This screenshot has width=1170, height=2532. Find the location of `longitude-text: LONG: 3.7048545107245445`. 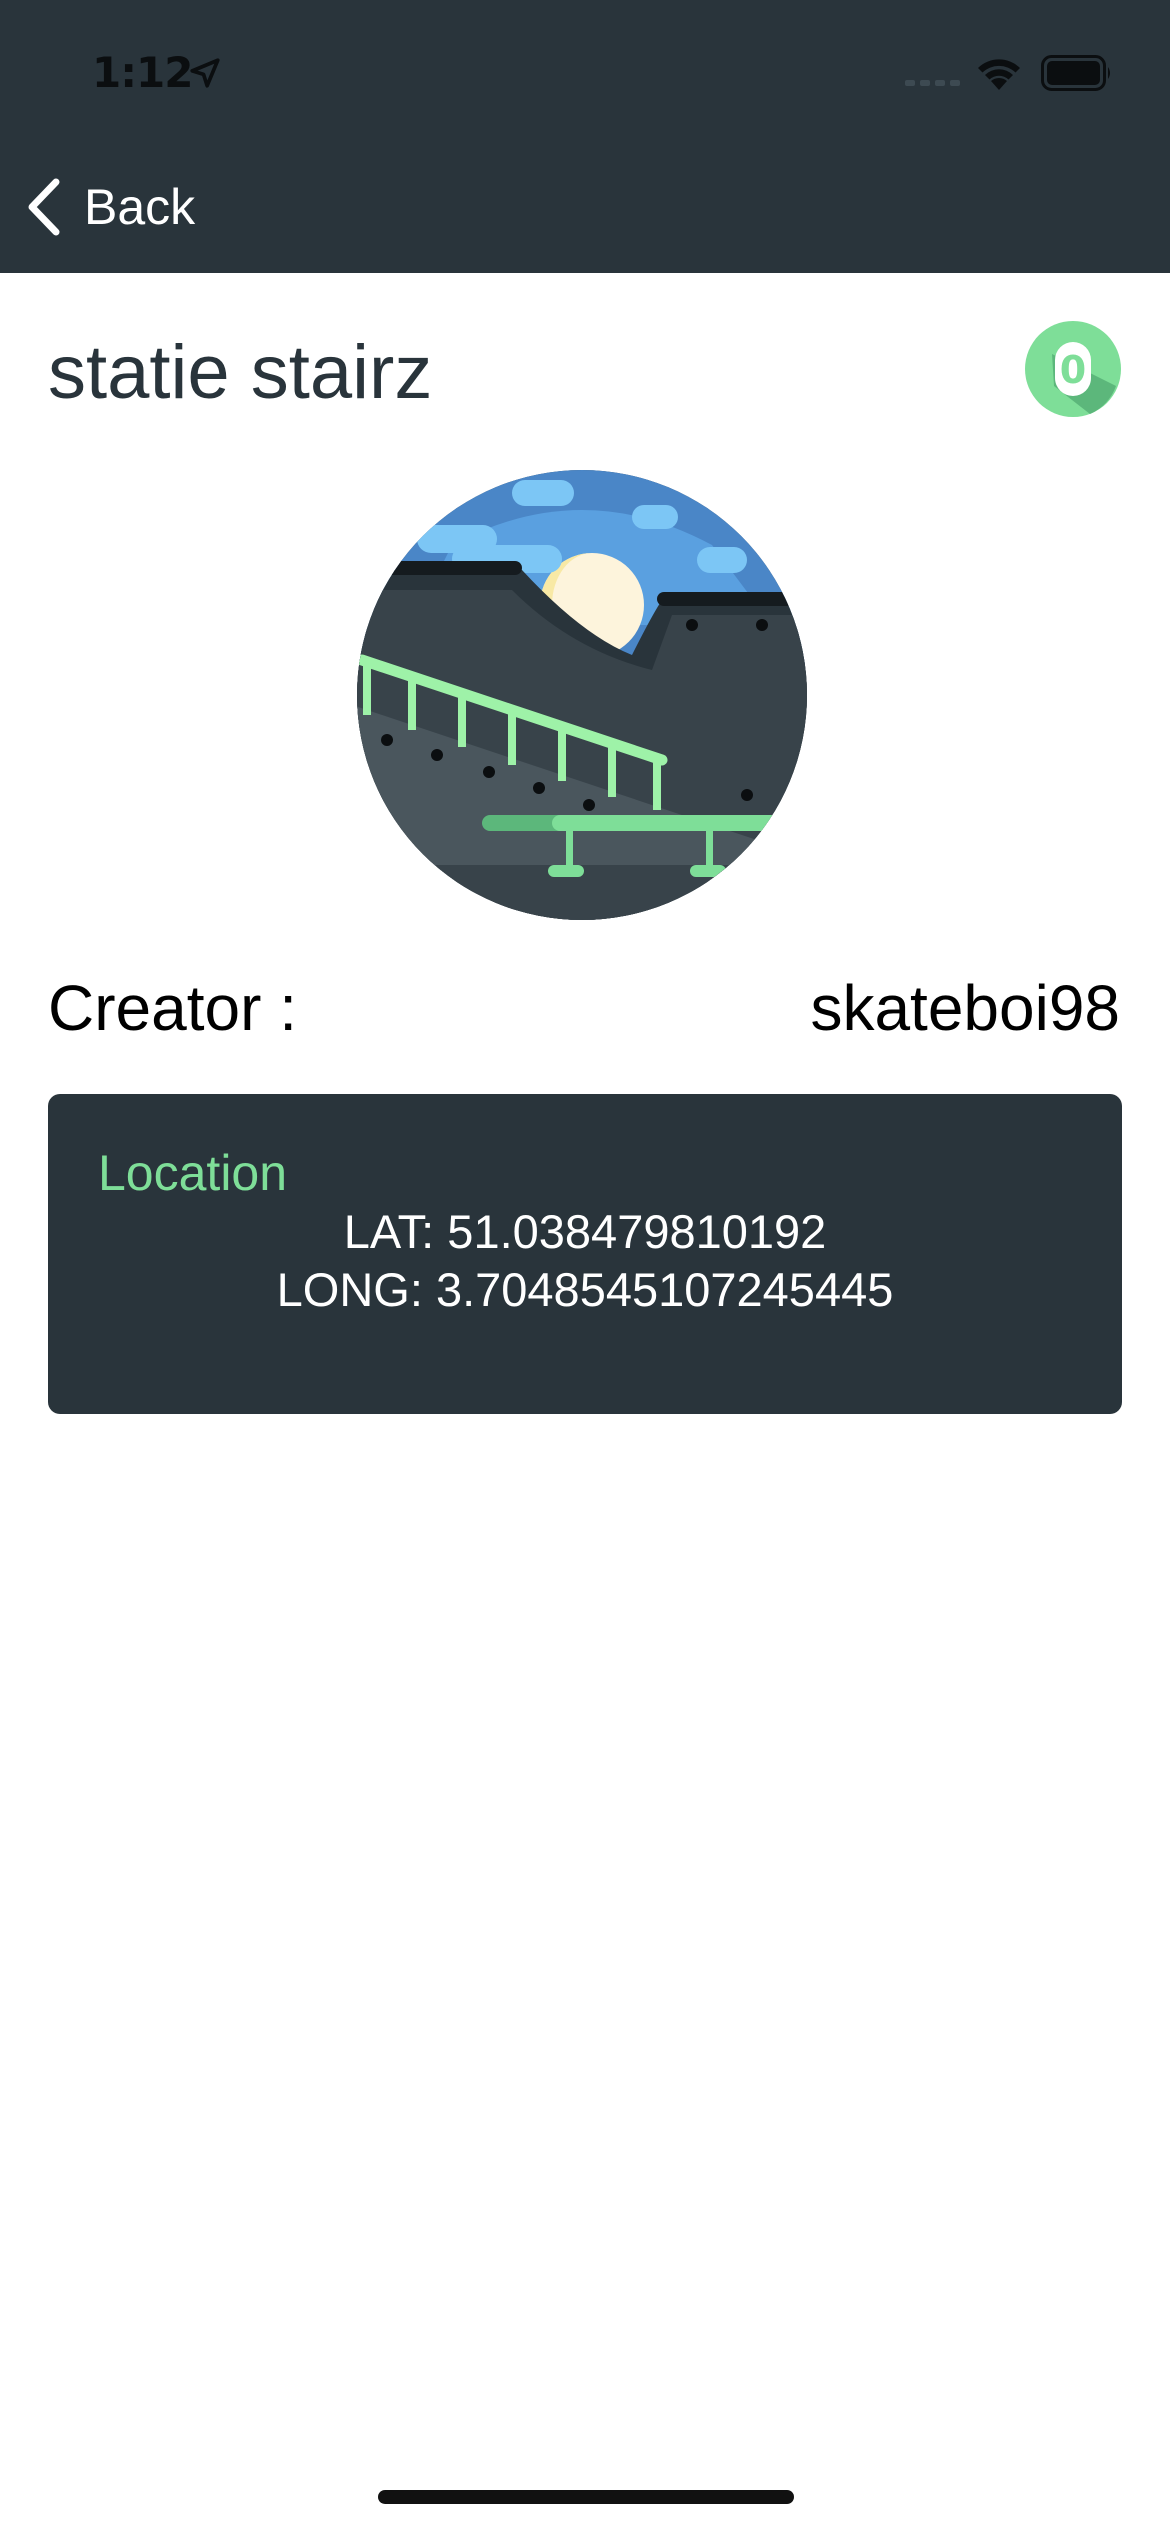

longitude-text: LONG: 3.7048545107245445 is located at coordinates (585, 1289).